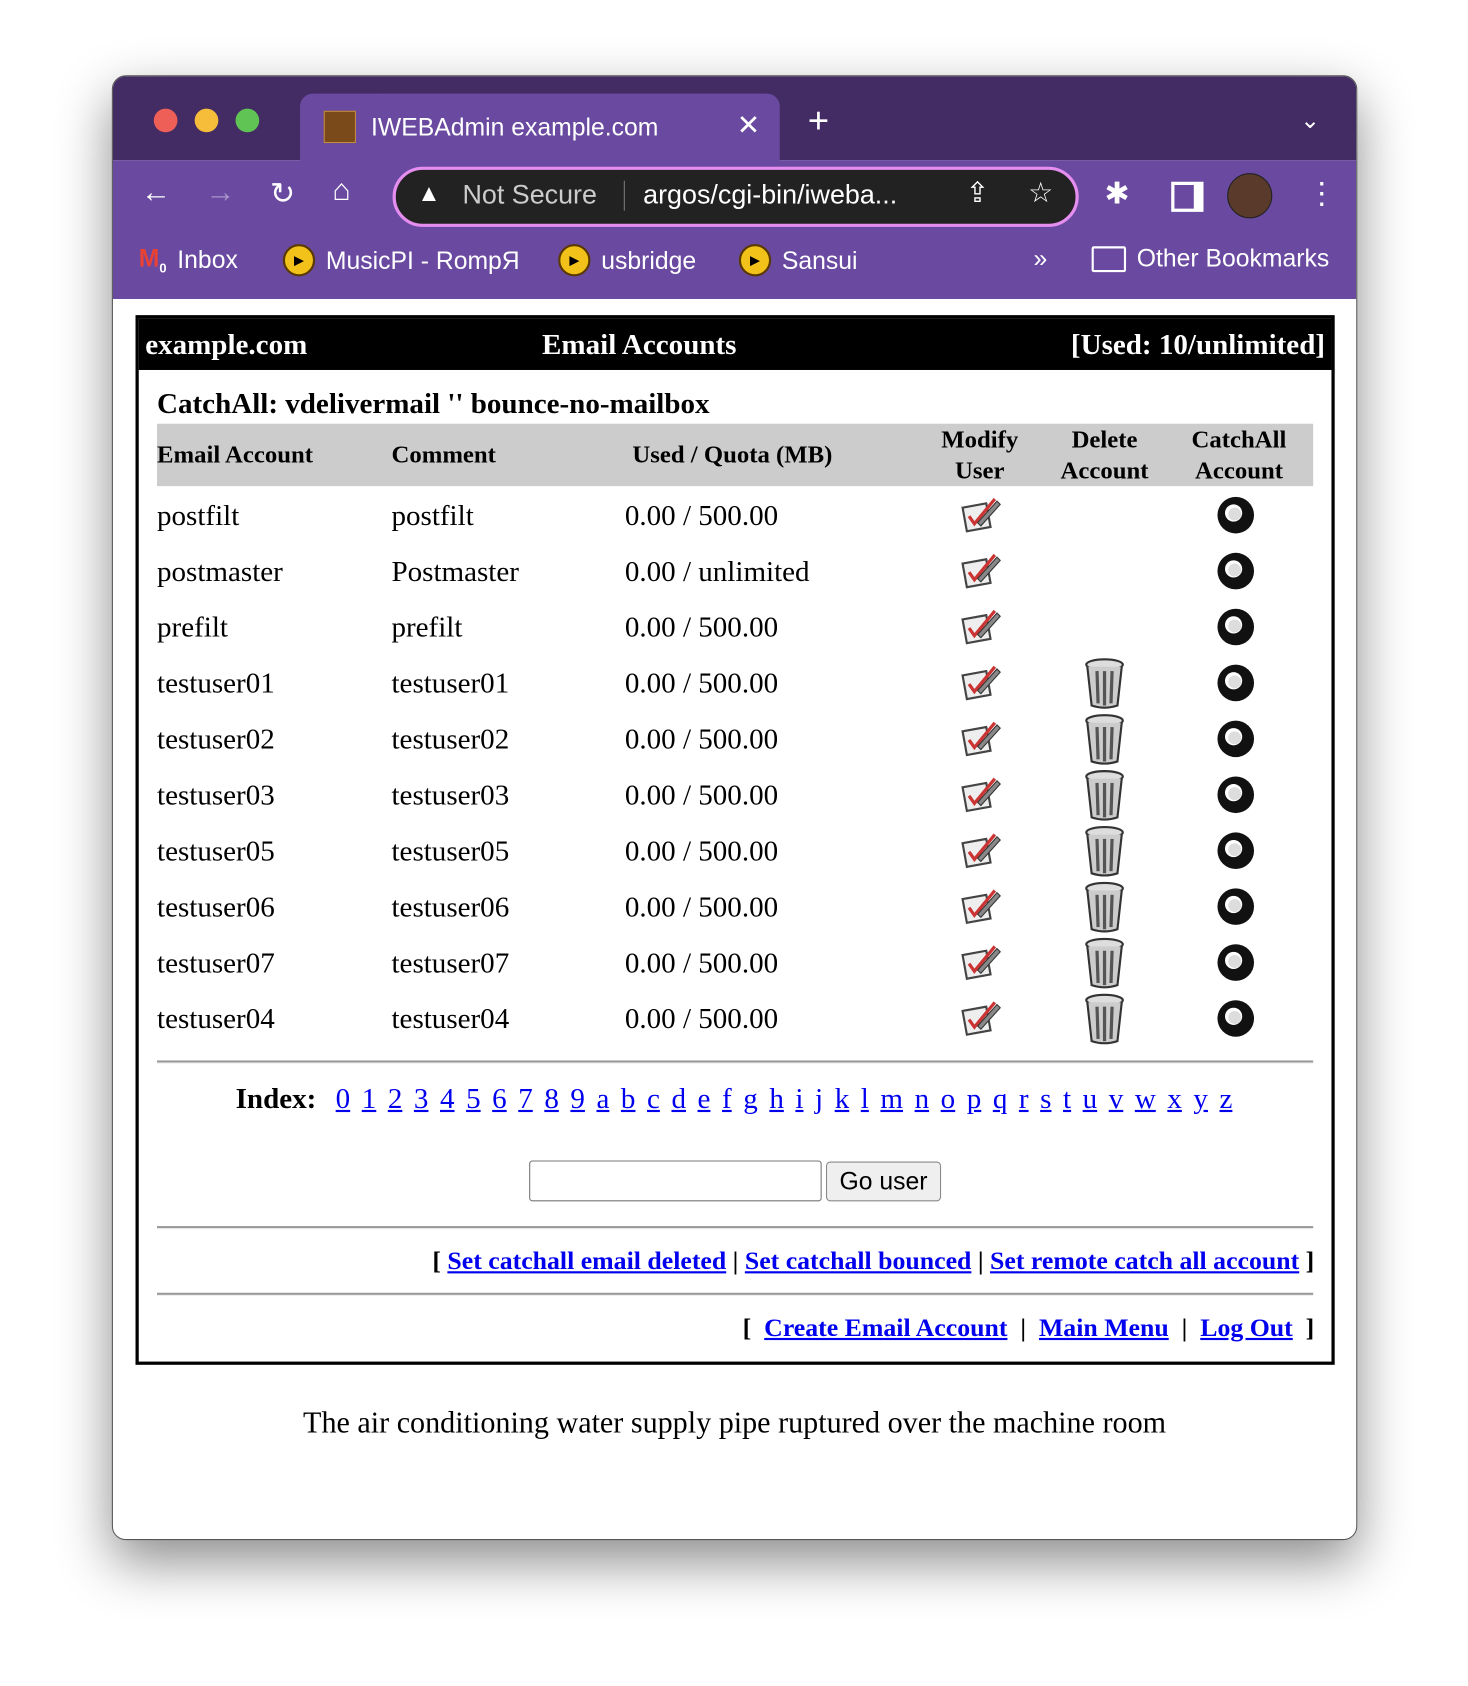 This screenshot has height=1686, width=1468. Describe the element at coordinates (499, 1098) in the screenshot. I see `index-link-6: 6` at that location.